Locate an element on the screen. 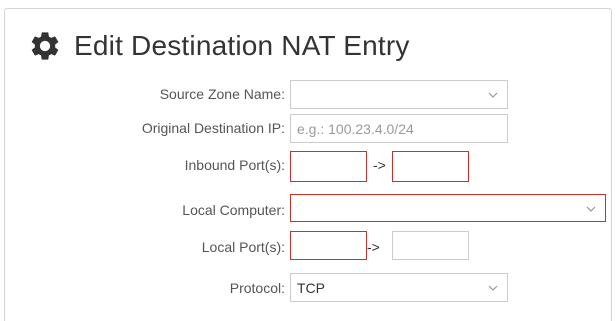 The height and width of the screenshot is (321, 616). page-title: Edit Destination NAT Entry is located at coordinates (242, 45).